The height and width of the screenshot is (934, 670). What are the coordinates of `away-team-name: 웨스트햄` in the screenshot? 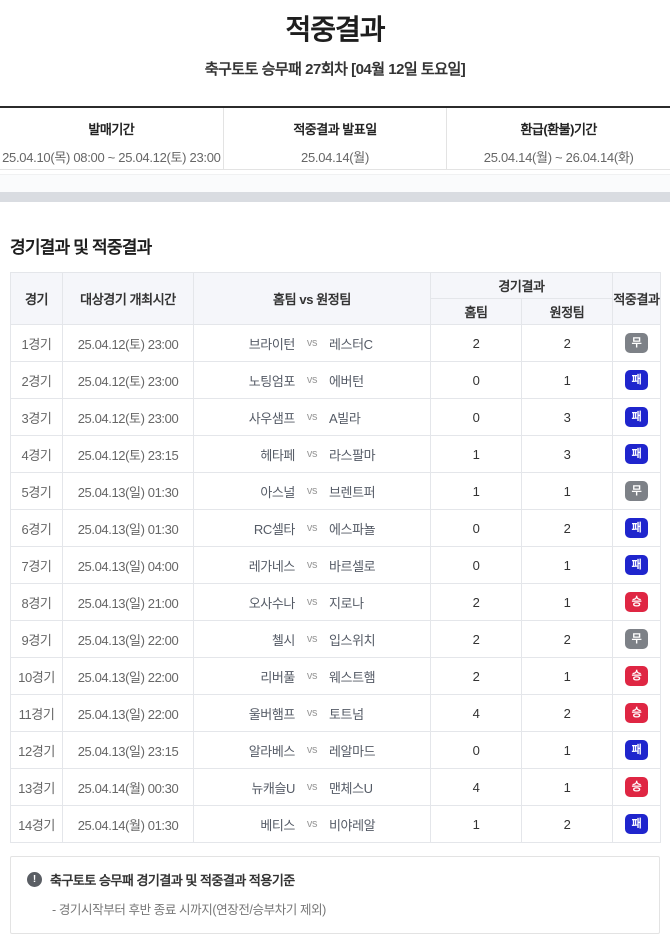 It's located at (352, 677).